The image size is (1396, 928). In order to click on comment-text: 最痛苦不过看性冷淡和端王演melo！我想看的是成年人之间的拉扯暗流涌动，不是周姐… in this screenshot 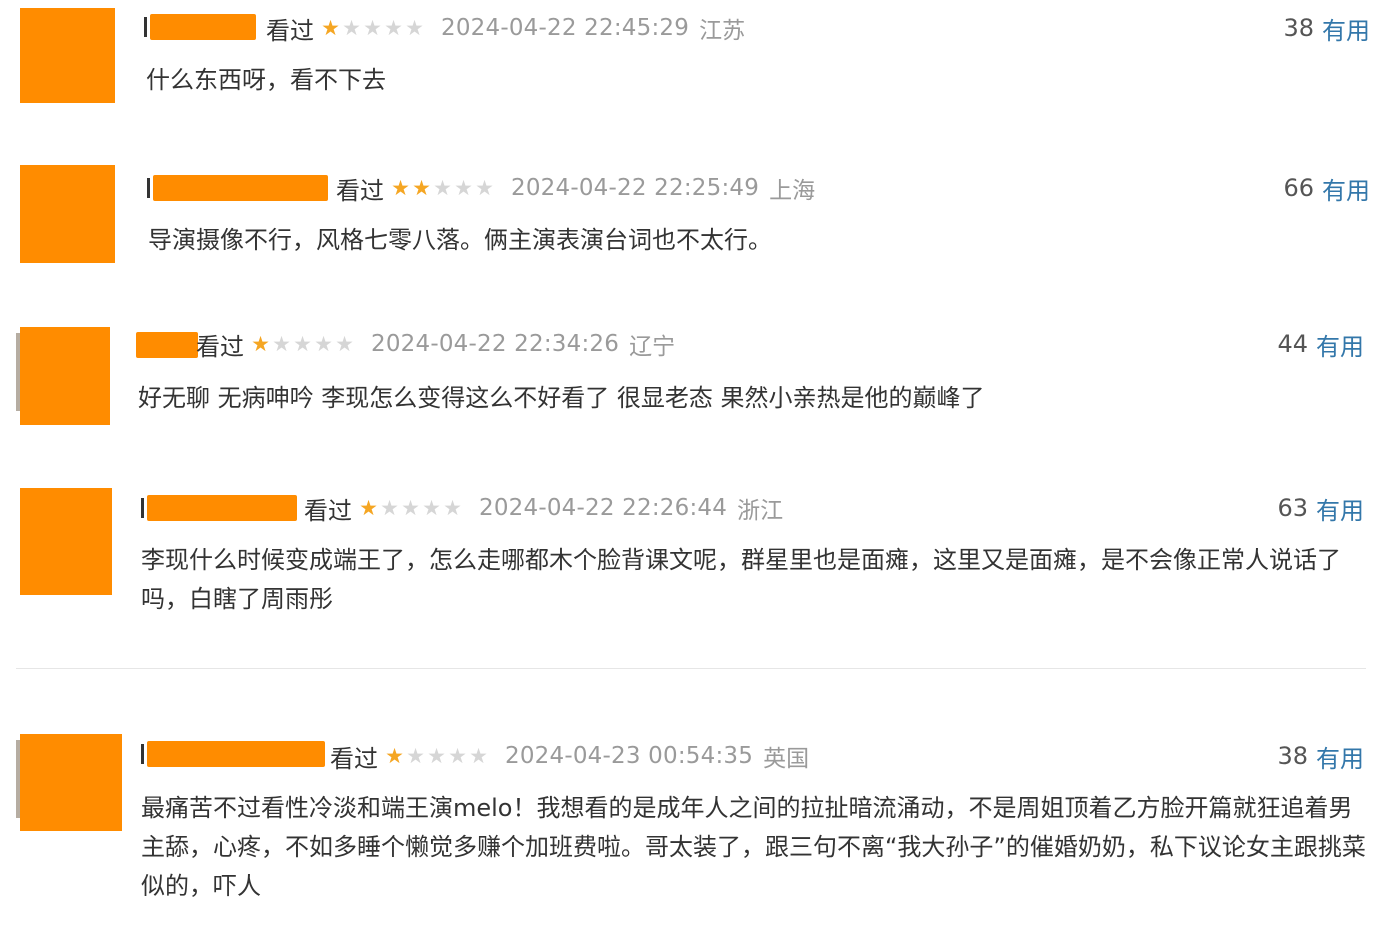, I will do `click(753, 847)`.